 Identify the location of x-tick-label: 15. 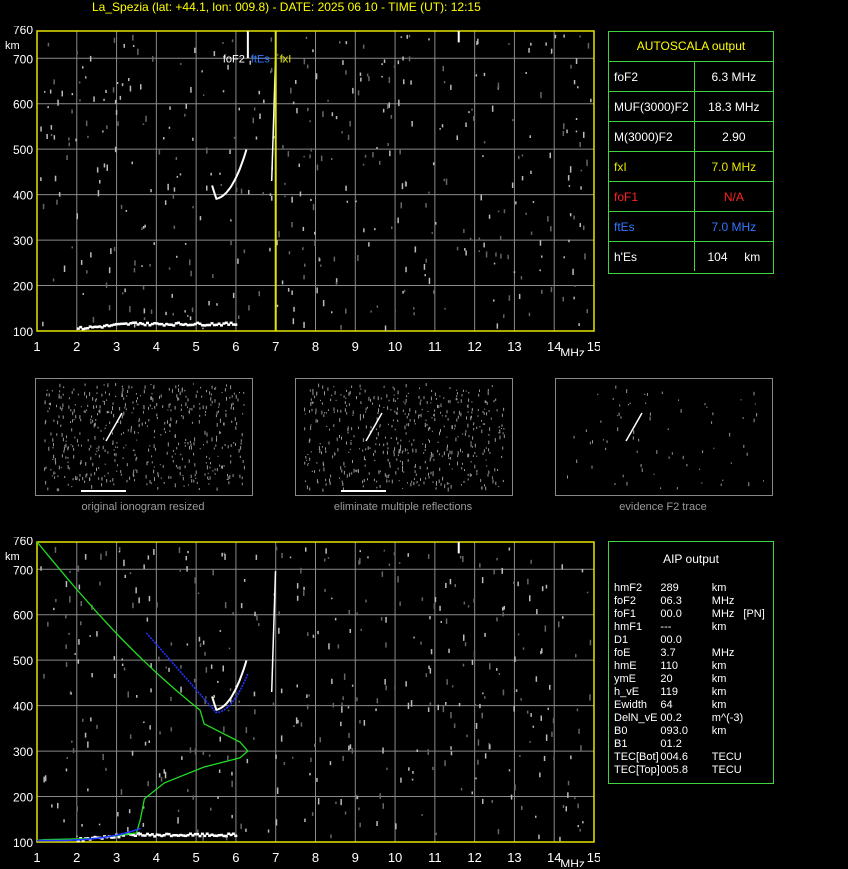
(593, 346).